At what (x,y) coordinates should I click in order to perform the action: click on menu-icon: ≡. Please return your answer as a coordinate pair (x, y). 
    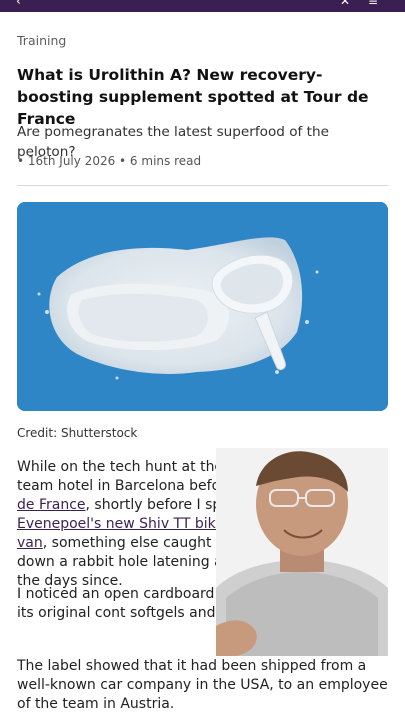
    Looking at the image, I should click on (375, 4).